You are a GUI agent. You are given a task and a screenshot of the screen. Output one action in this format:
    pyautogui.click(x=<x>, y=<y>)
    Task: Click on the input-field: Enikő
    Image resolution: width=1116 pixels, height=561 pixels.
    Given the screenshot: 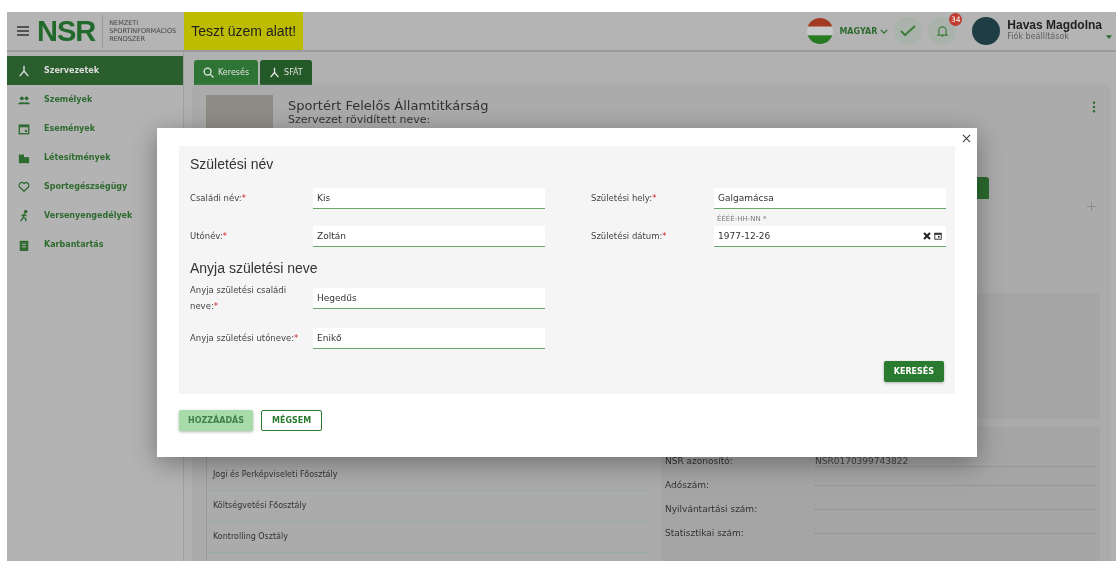 What is the action you would take?
    pyautogui.click(x=429, y=338)
    